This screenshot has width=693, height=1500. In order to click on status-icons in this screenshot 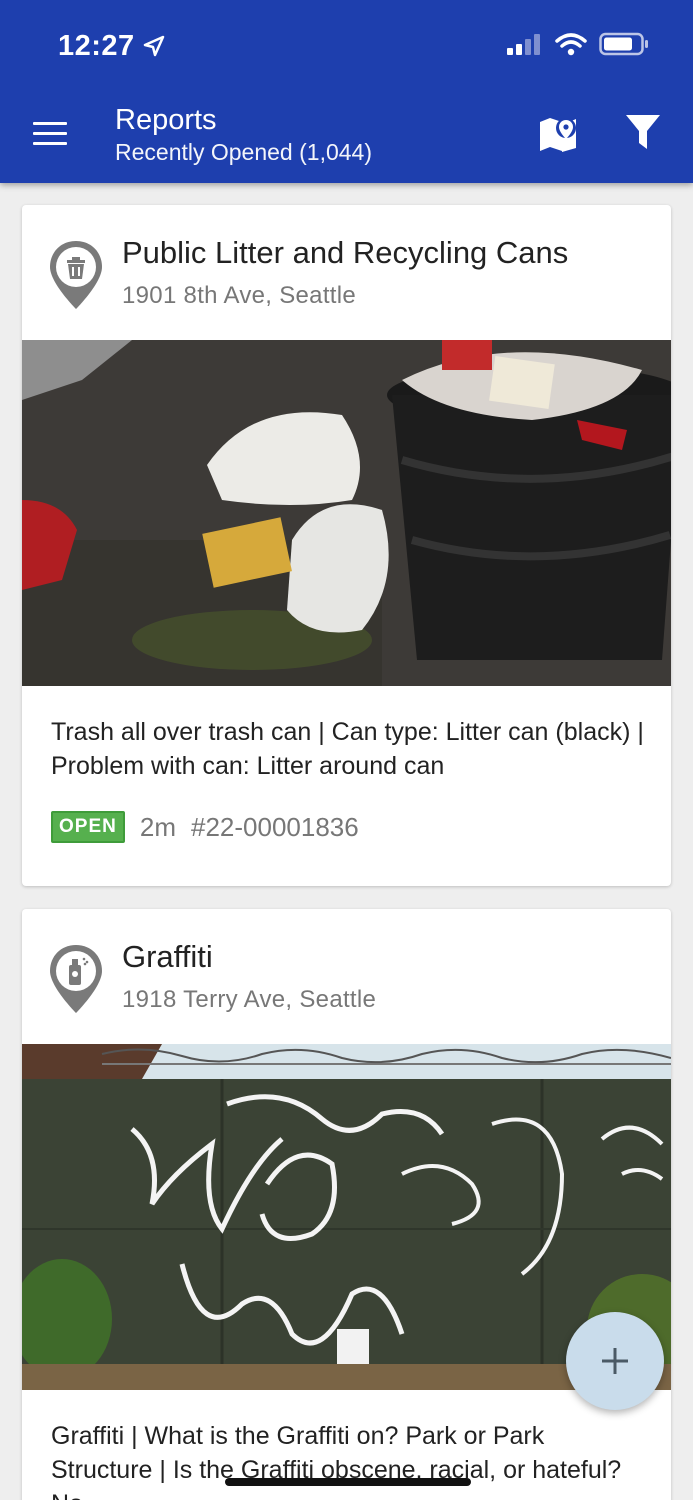, I will do `click(578, 44)`.